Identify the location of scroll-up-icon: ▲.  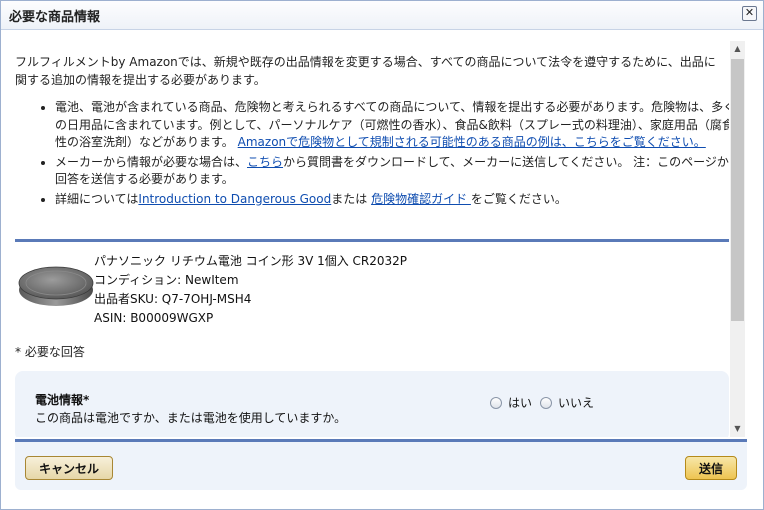
(737, 49).